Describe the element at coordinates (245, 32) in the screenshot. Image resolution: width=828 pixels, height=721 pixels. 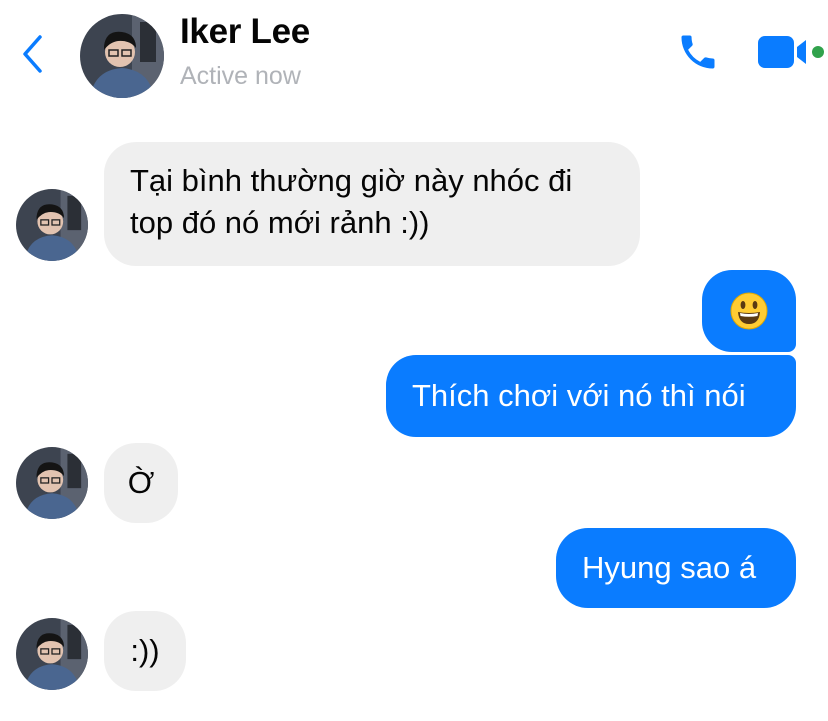
I see `contact-name: Iker Lee` at that location.